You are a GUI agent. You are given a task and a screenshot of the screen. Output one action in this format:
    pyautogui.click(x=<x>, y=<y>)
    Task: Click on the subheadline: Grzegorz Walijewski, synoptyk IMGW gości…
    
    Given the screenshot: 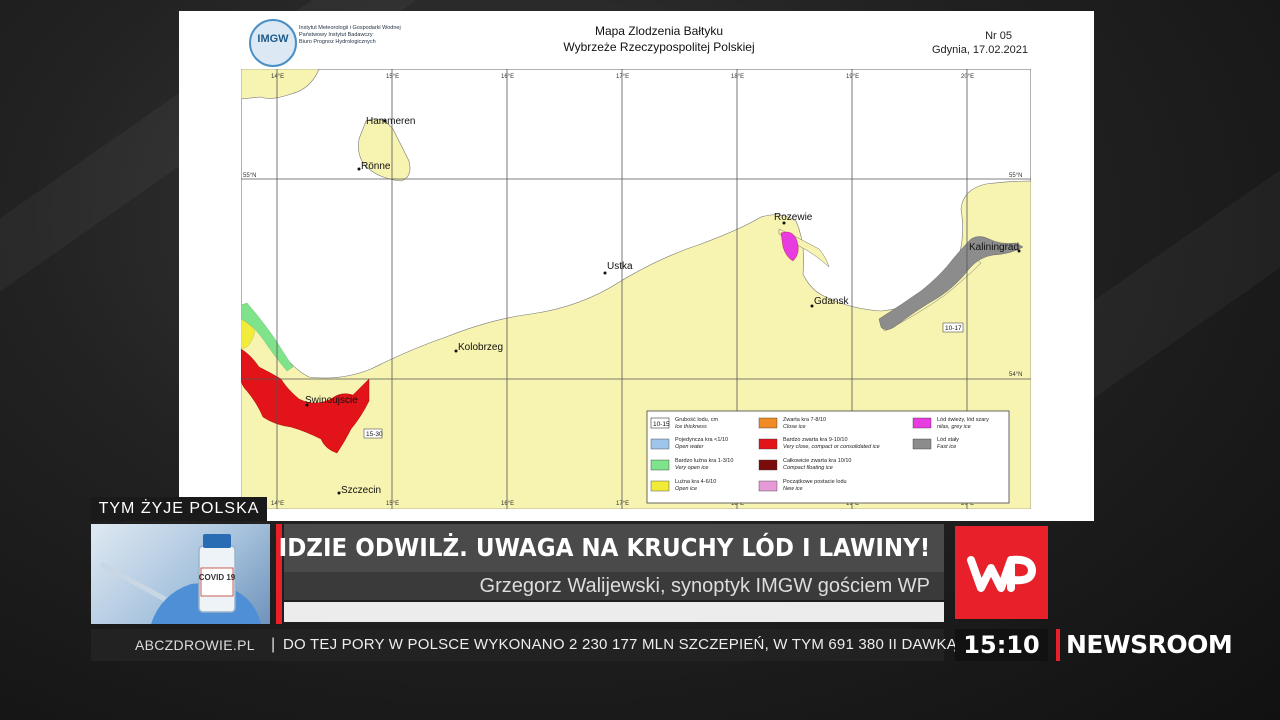 What is the action you would take?
    pyautogui.click(x=704, y=586)
    